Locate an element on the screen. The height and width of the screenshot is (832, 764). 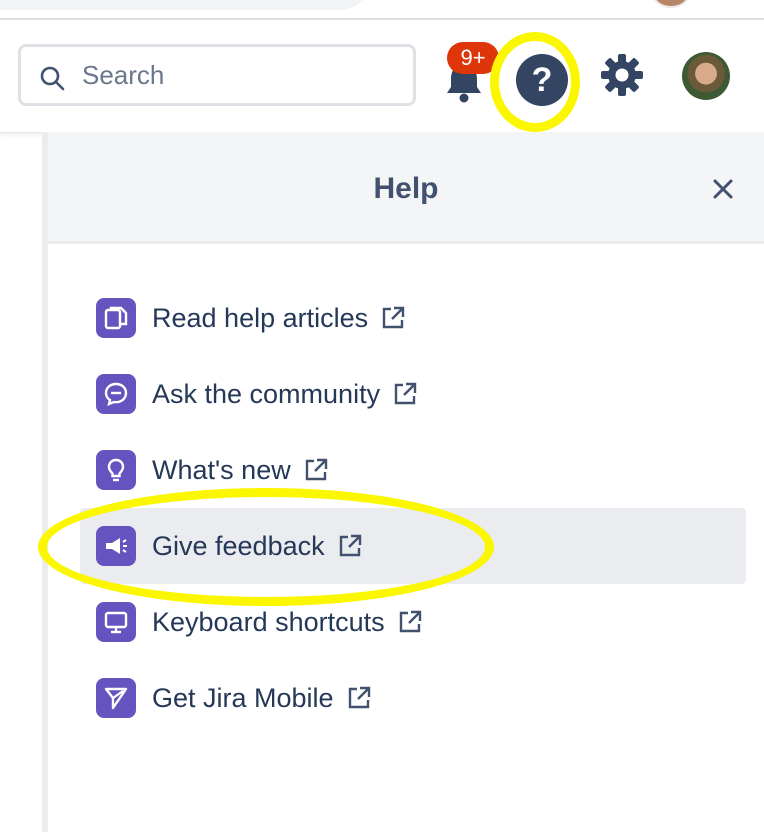
search-icon is located at coordinates (52, 78).